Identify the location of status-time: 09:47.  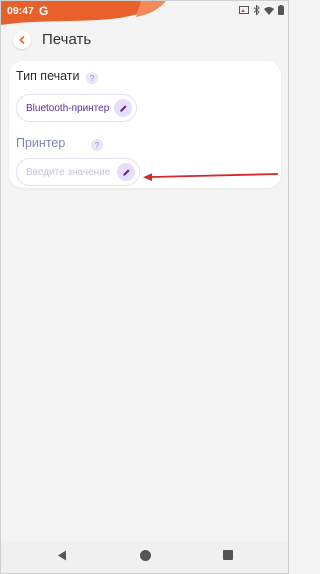
(20, 11).